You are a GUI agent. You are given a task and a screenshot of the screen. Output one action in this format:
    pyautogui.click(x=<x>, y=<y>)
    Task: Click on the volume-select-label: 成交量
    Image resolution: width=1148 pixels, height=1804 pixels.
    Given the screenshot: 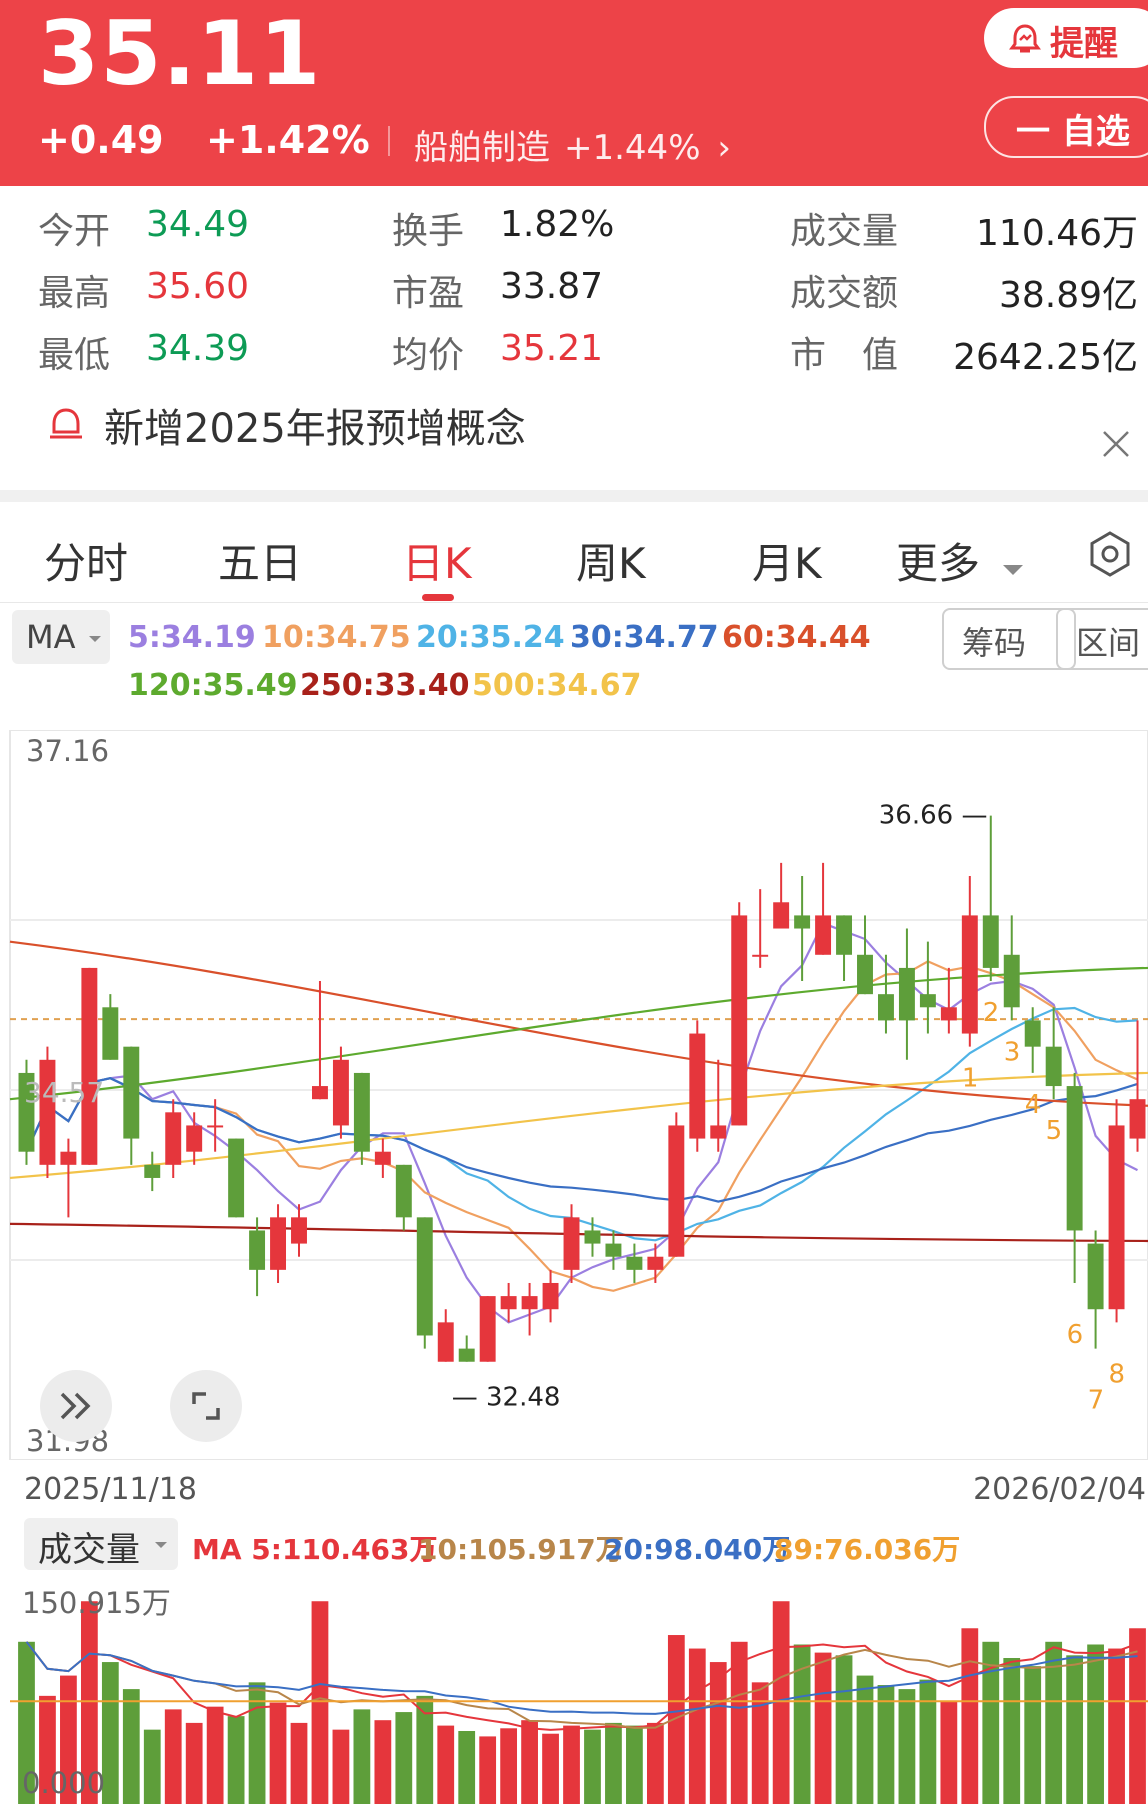 What is the action you would take?
    pyautogui.click(x=89, y=1550)
    